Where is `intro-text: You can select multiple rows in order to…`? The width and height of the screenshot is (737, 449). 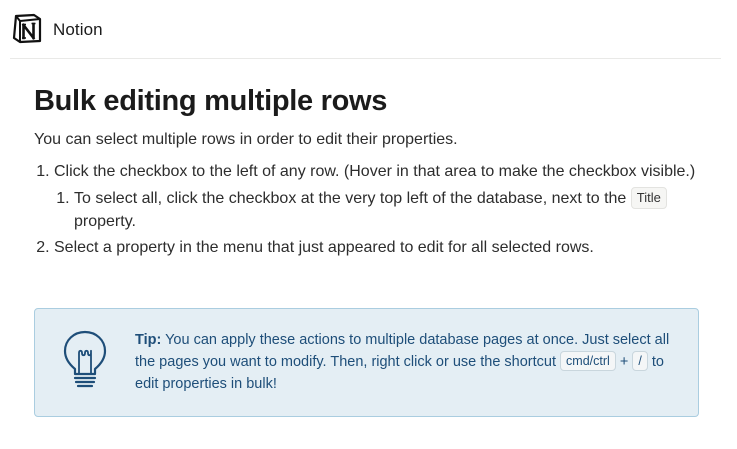 intro-text: You can select multiple rows in order to… is located at coordinates (246, 139).